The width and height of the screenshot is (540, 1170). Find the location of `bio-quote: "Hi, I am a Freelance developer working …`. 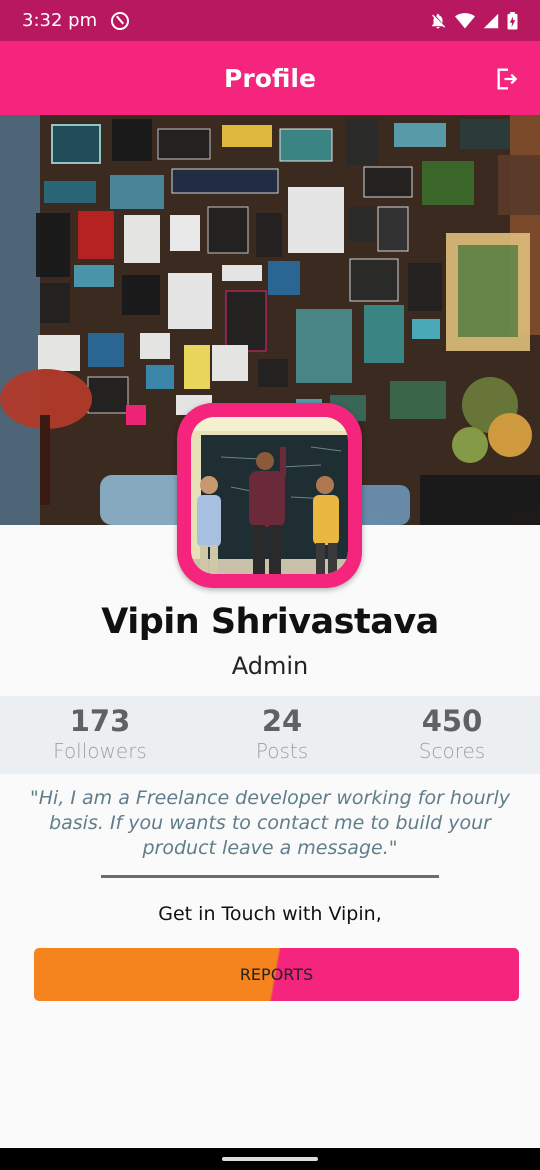

bio-quote: "Hi, I am a Freelance developer working … is located at coordinates (270, 823).